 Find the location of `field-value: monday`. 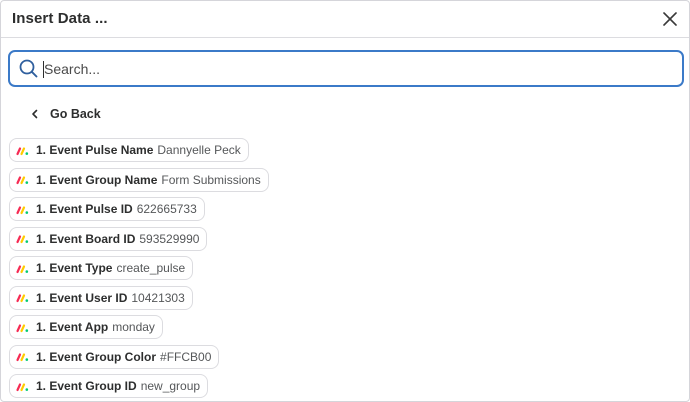

field-value: monday is located at coordinates (133, 327).